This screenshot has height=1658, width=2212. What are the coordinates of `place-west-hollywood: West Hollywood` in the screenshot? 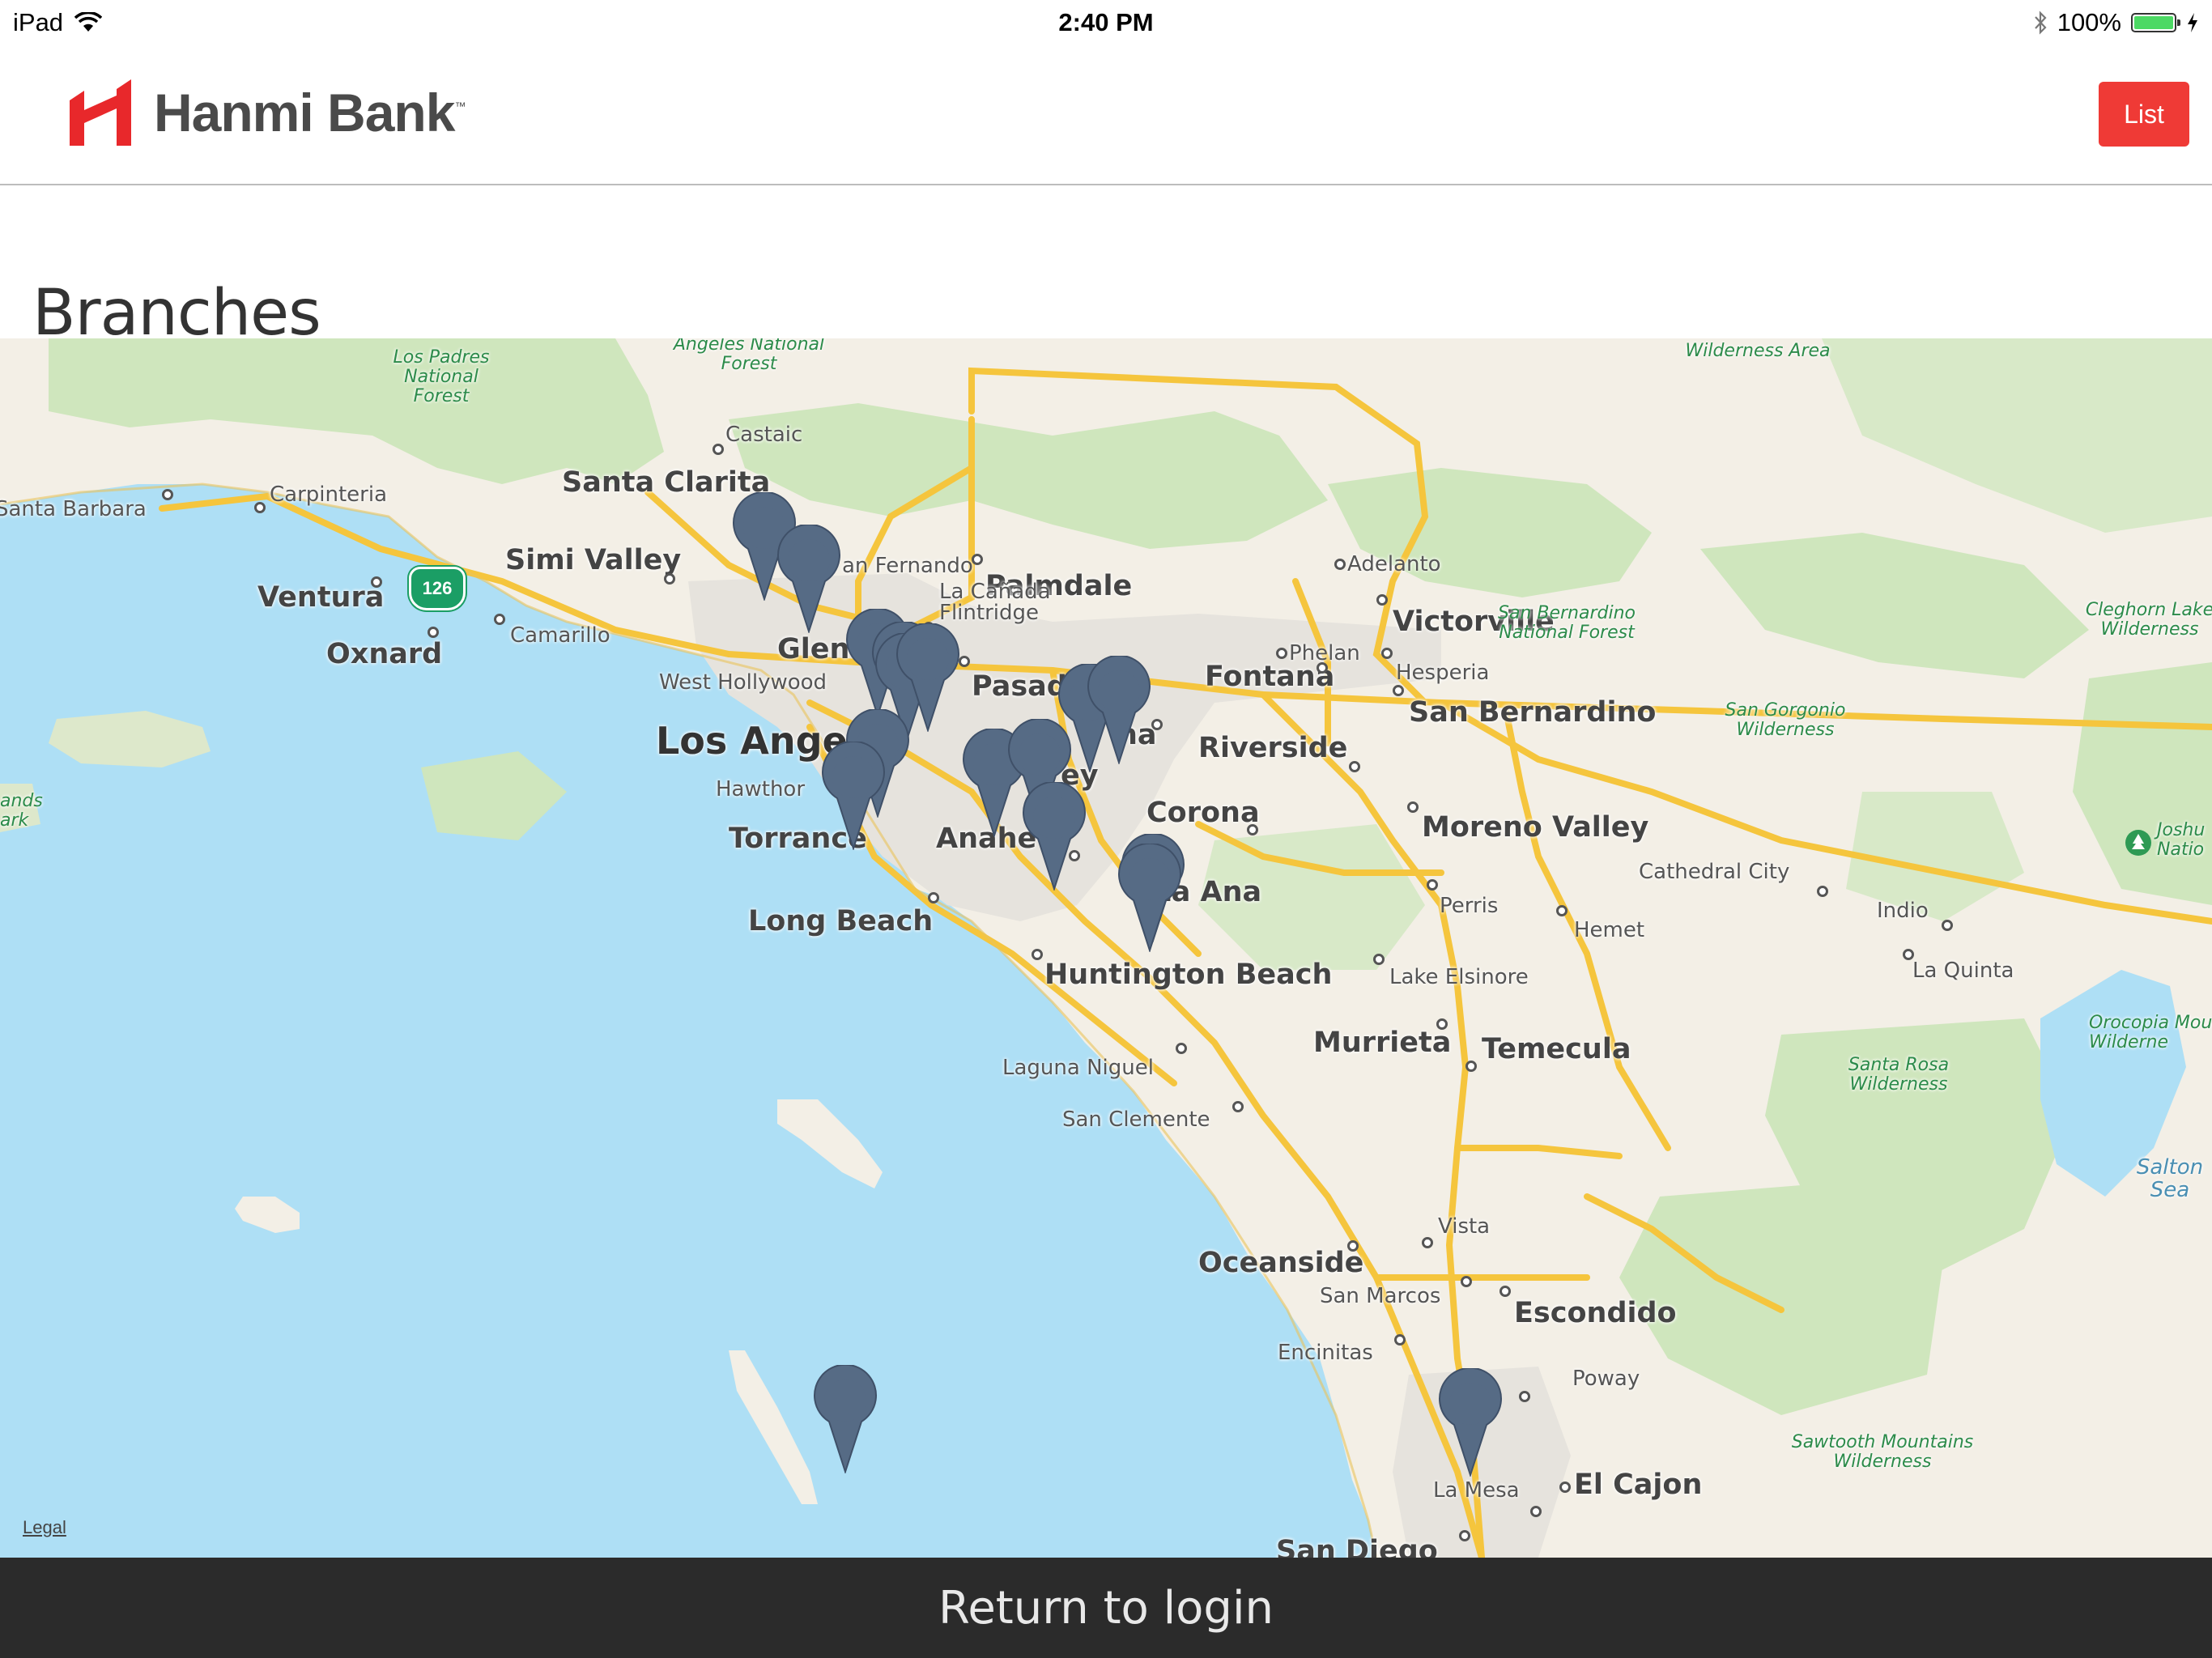 It's located at (743, 682).